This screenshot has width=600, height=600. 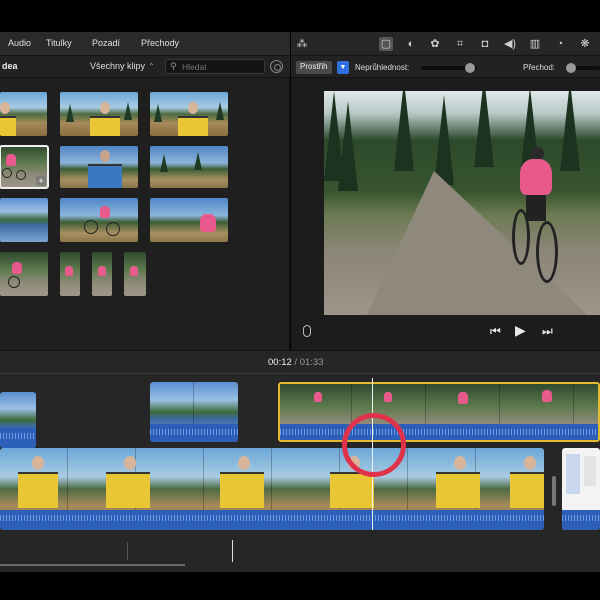 I want to click on magic-wand-icon: ⁂, so click(x=302, y=44).